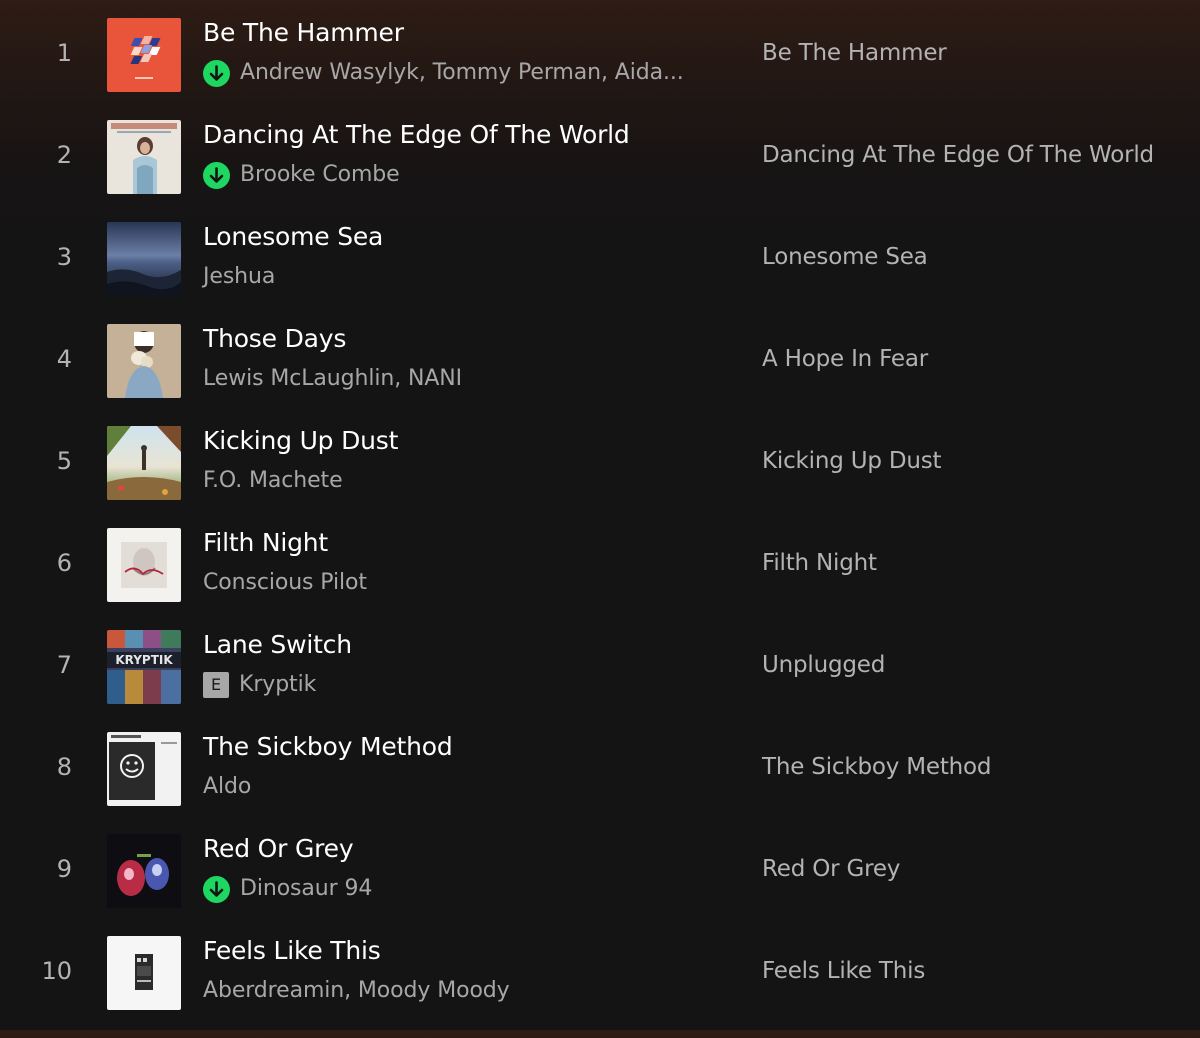 Image resolution: width=1200 pixels, height=1038 pixels. What do you see at coordinates (144, 463) in the screenshot?
I see `album-cover-kicking-up-dust` at bounding box center [144, 463].